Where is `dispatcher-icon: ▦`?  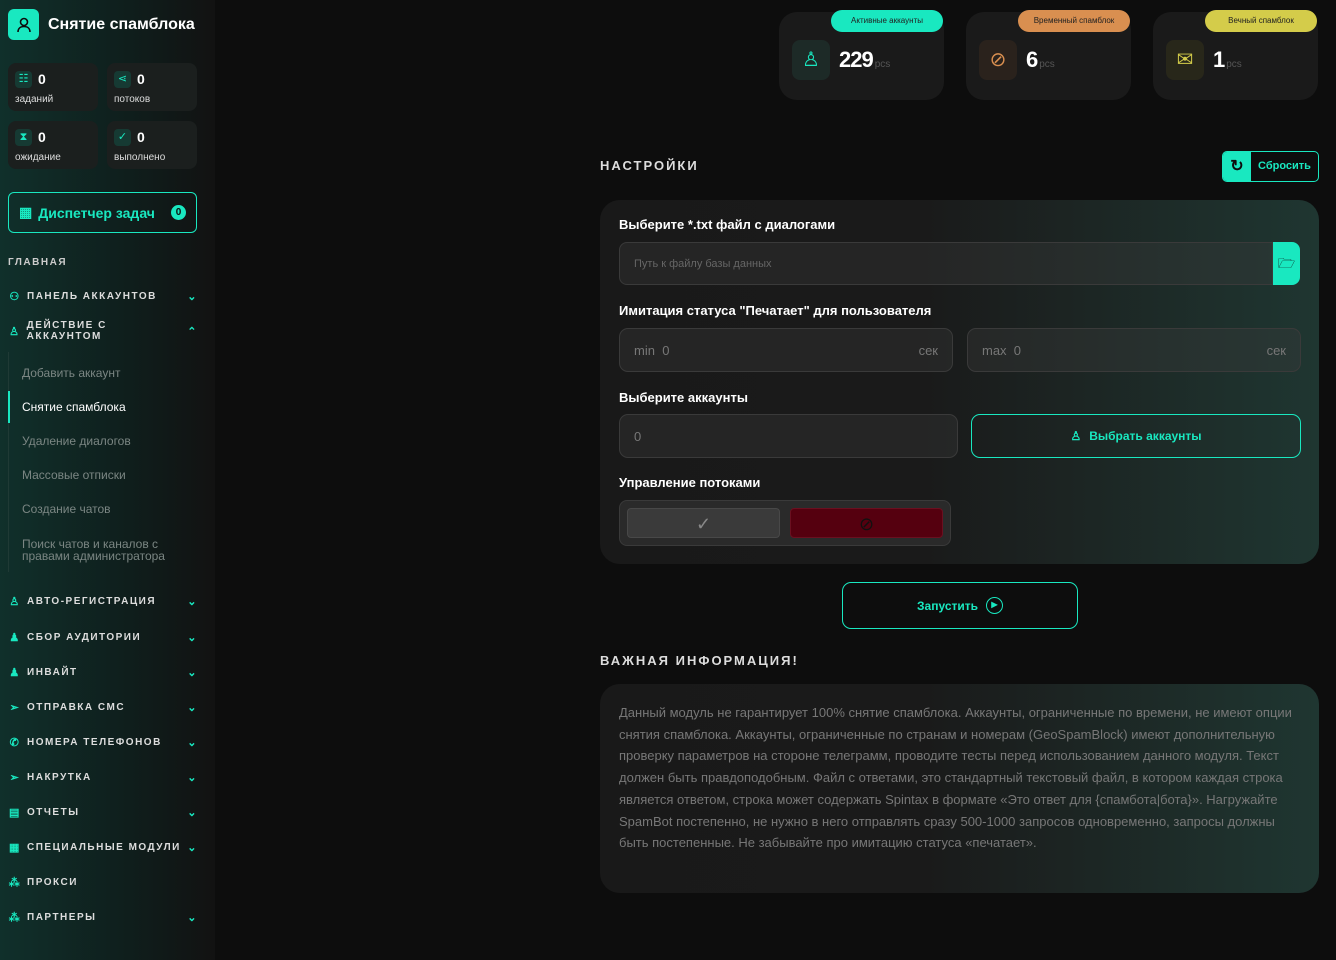 dispatcher-icon: ▦ is located at coordinates (26, 212).